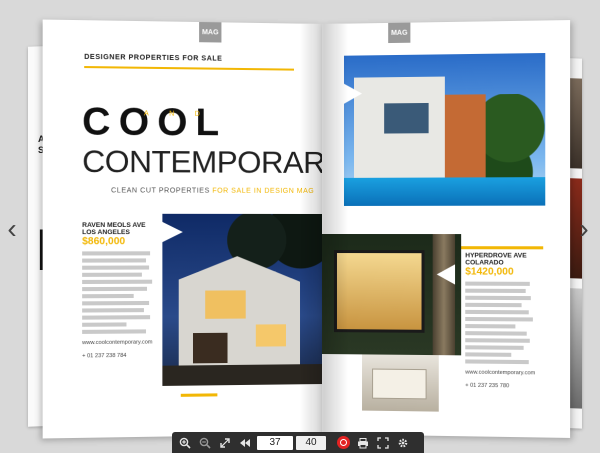 The image size is (600, 453). I want to click on headline-cool: COOL, so click(155, 122).